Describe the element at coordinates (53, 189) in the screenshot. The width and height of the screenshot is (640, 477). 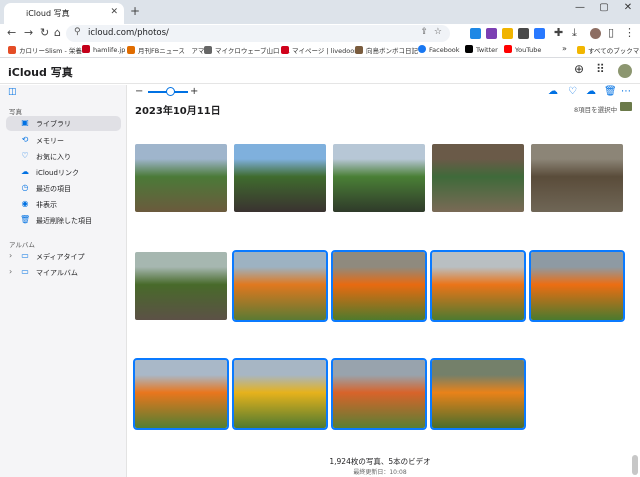
I see `sidebar-item-label: 最近の項目` at that location.